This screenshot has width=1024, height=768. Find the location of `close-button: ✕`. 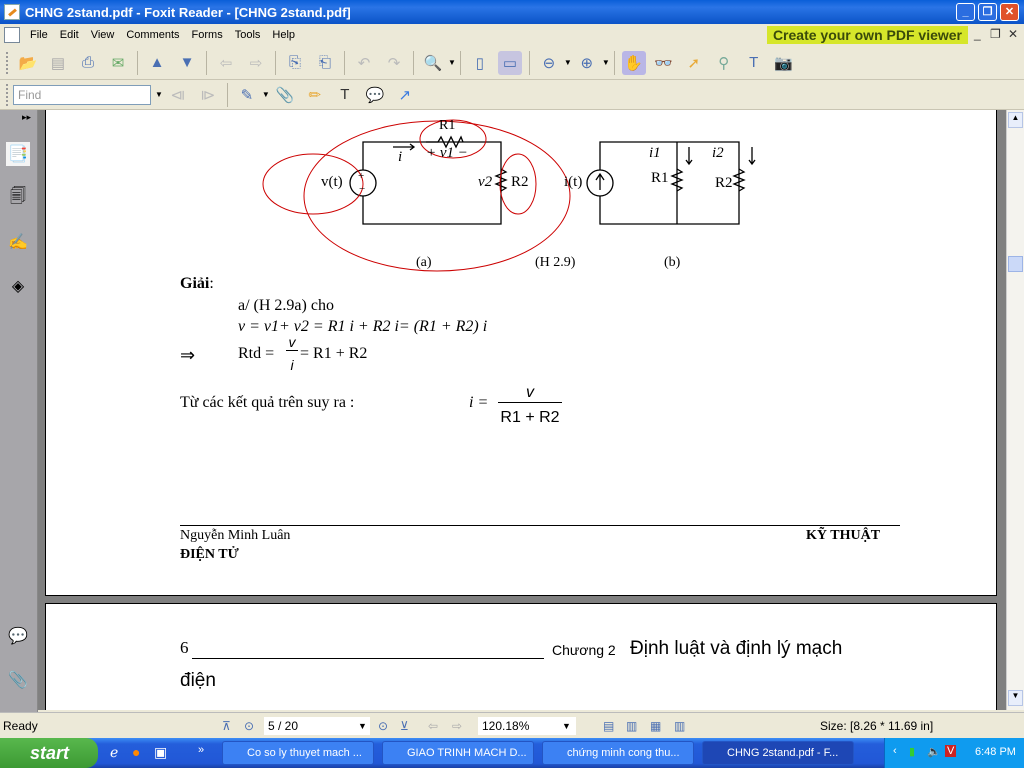

close-button: ✕ is located at coordinates (1009, 12).